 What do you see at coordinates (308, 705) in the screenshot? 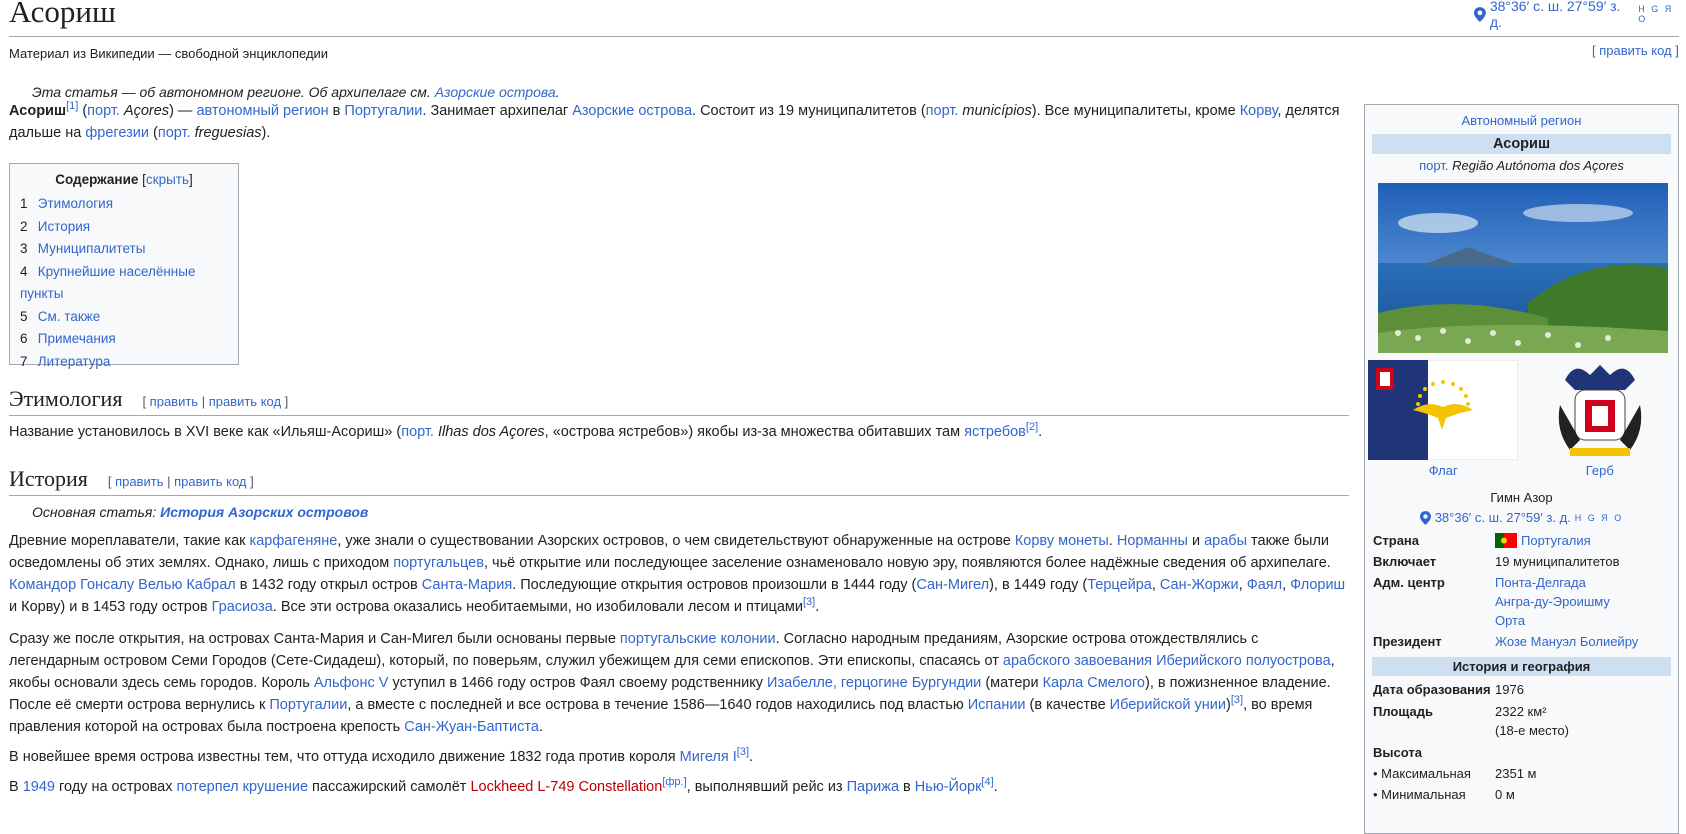
I see `link: Португалии` at bounding box center [308, 705].